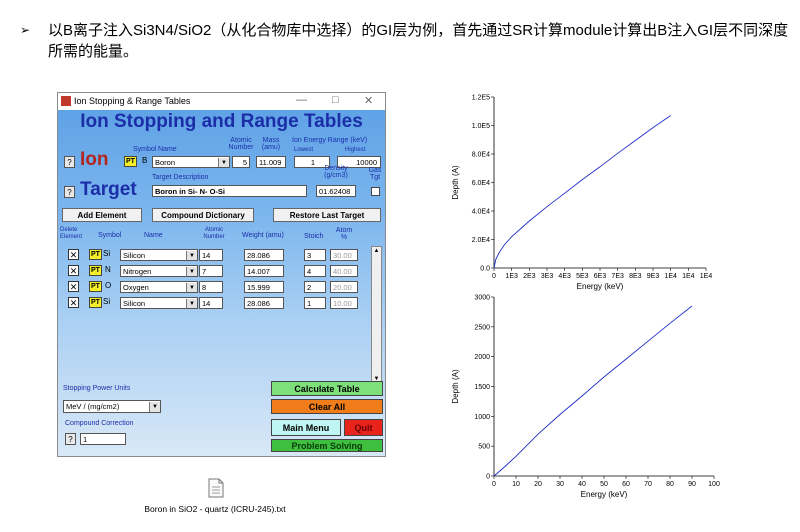  I want to click on depth-curve, so click(593, 391).